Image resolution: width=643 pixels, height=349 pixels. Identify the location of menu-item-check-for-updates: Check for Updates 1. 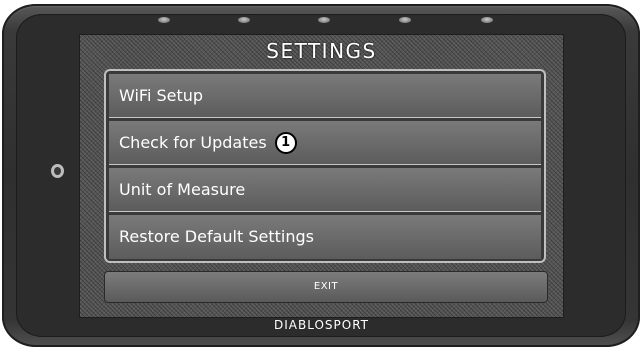
(325, 143).